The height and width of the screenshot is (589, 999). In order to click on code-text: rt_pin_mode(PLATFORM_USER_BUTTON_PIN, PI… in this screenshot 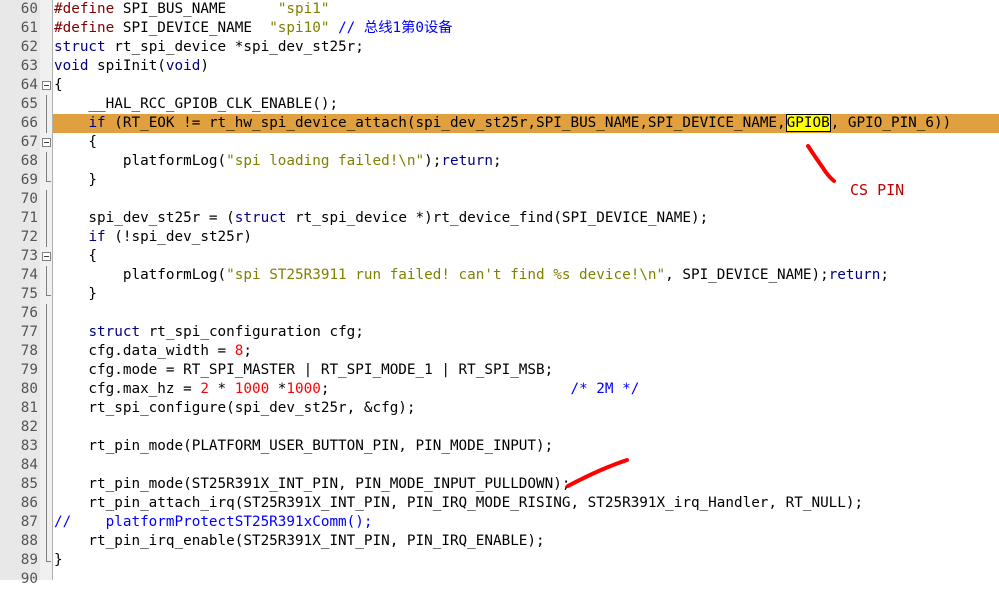, I will do `click(526, 446)`.